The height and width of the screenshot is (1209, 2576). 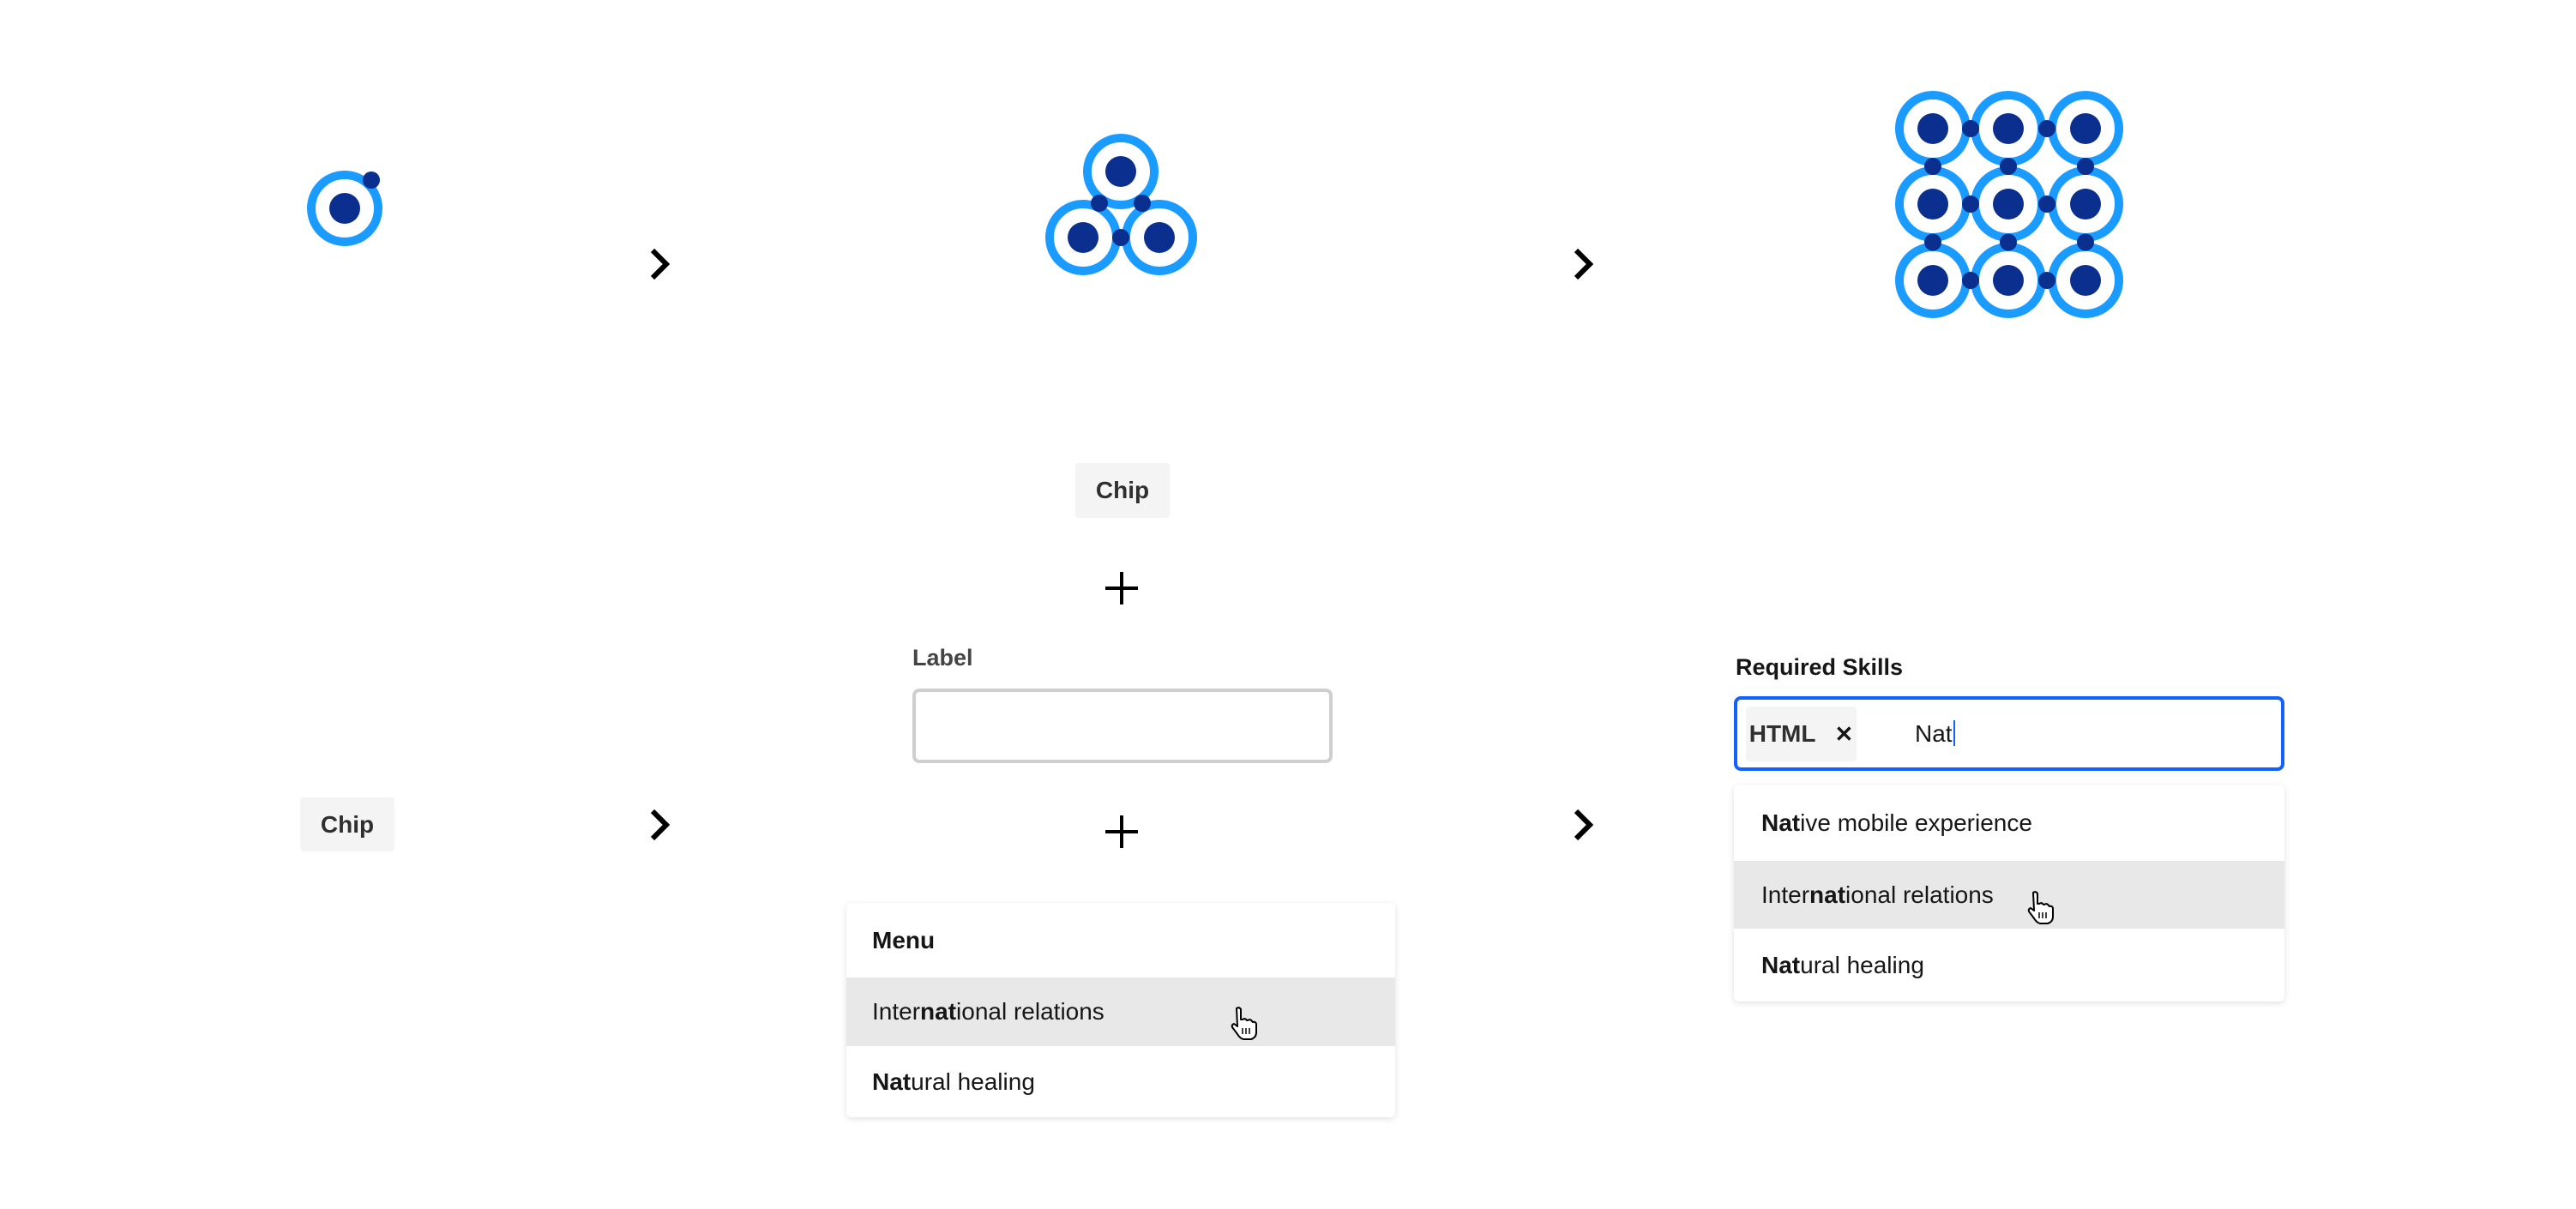 I want to click on skills-input: HTML ✕ Nat, so click(x=2009, y=733).